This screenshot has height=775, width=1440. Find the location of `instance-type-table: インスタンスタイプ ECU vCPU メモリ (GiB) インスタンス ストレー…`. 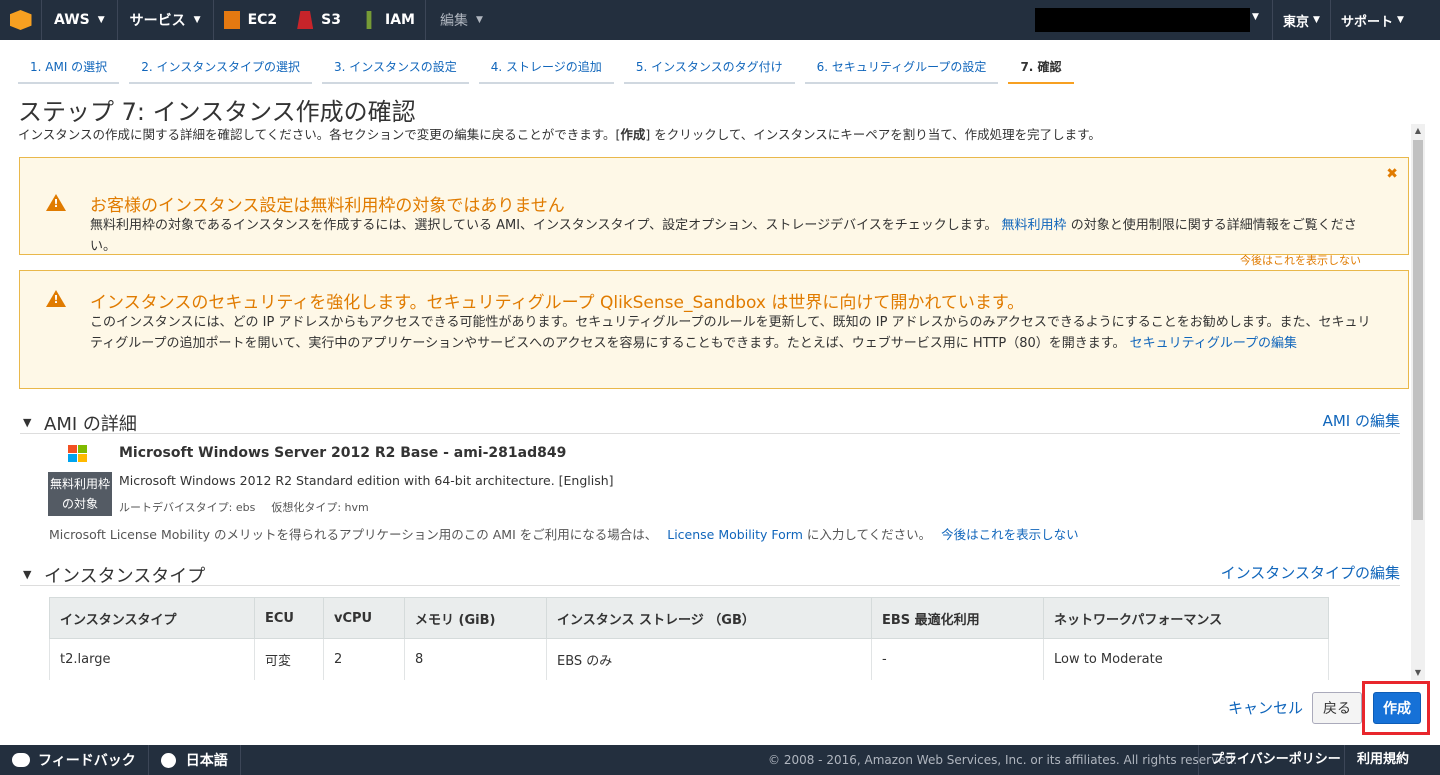

instance-type-table: インスタンスタイプ ECU vCPU メモリ (GiB) インスタンス ストレー… is located at coordinates (689, 638).